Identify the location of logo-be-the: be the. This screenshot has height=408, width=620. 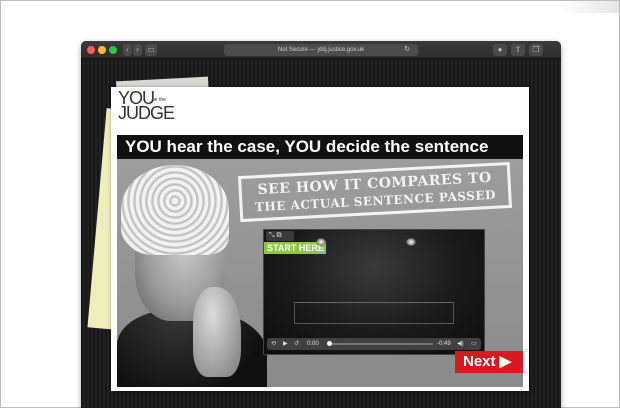
(159, 100).